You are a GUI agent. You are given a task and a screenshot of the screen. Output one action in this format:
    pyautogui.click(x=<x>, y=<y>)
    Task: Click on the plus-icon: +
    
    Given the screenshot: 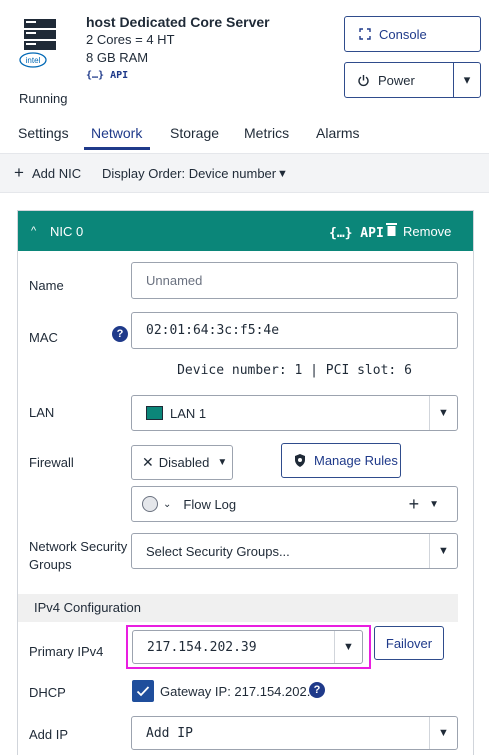 What is the action you would take?
    pyautogui.click(x=19, y=173)
    